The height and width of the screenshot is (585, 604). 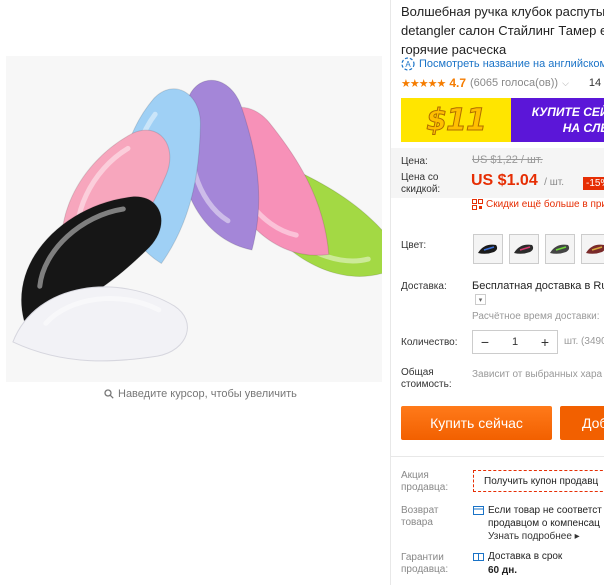 I want to click on delivery-label: Доставка:, so click(x=424, y=286).